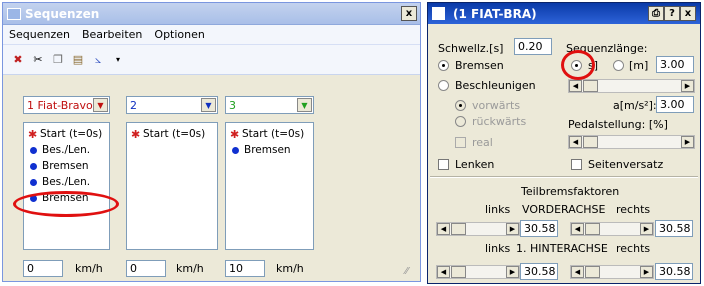 Image resolution: width=704 pixels, height=286 pixels. What do you see at coordinates (618, 65) in the screenshot?
I see `radio-meters` at bounding box center [618, 65].